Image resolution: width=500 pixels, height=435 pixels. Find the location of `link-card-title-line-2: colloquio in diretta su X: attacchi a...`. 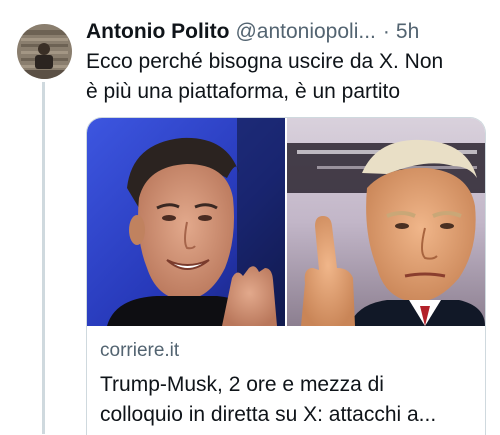

link-card-title-line-2: colloquio in diretta su X: attacchi a... is located at coordinates (268, 414).